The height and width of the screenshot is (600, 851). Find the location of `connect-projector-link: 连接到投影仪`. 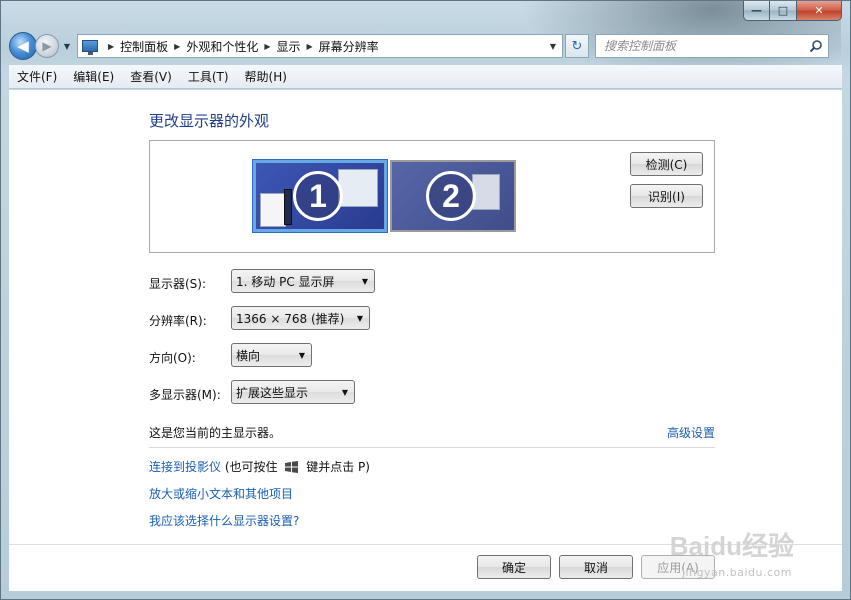

connect-projector-link: 连接到投影仪 is located at coordinates (185, 467).